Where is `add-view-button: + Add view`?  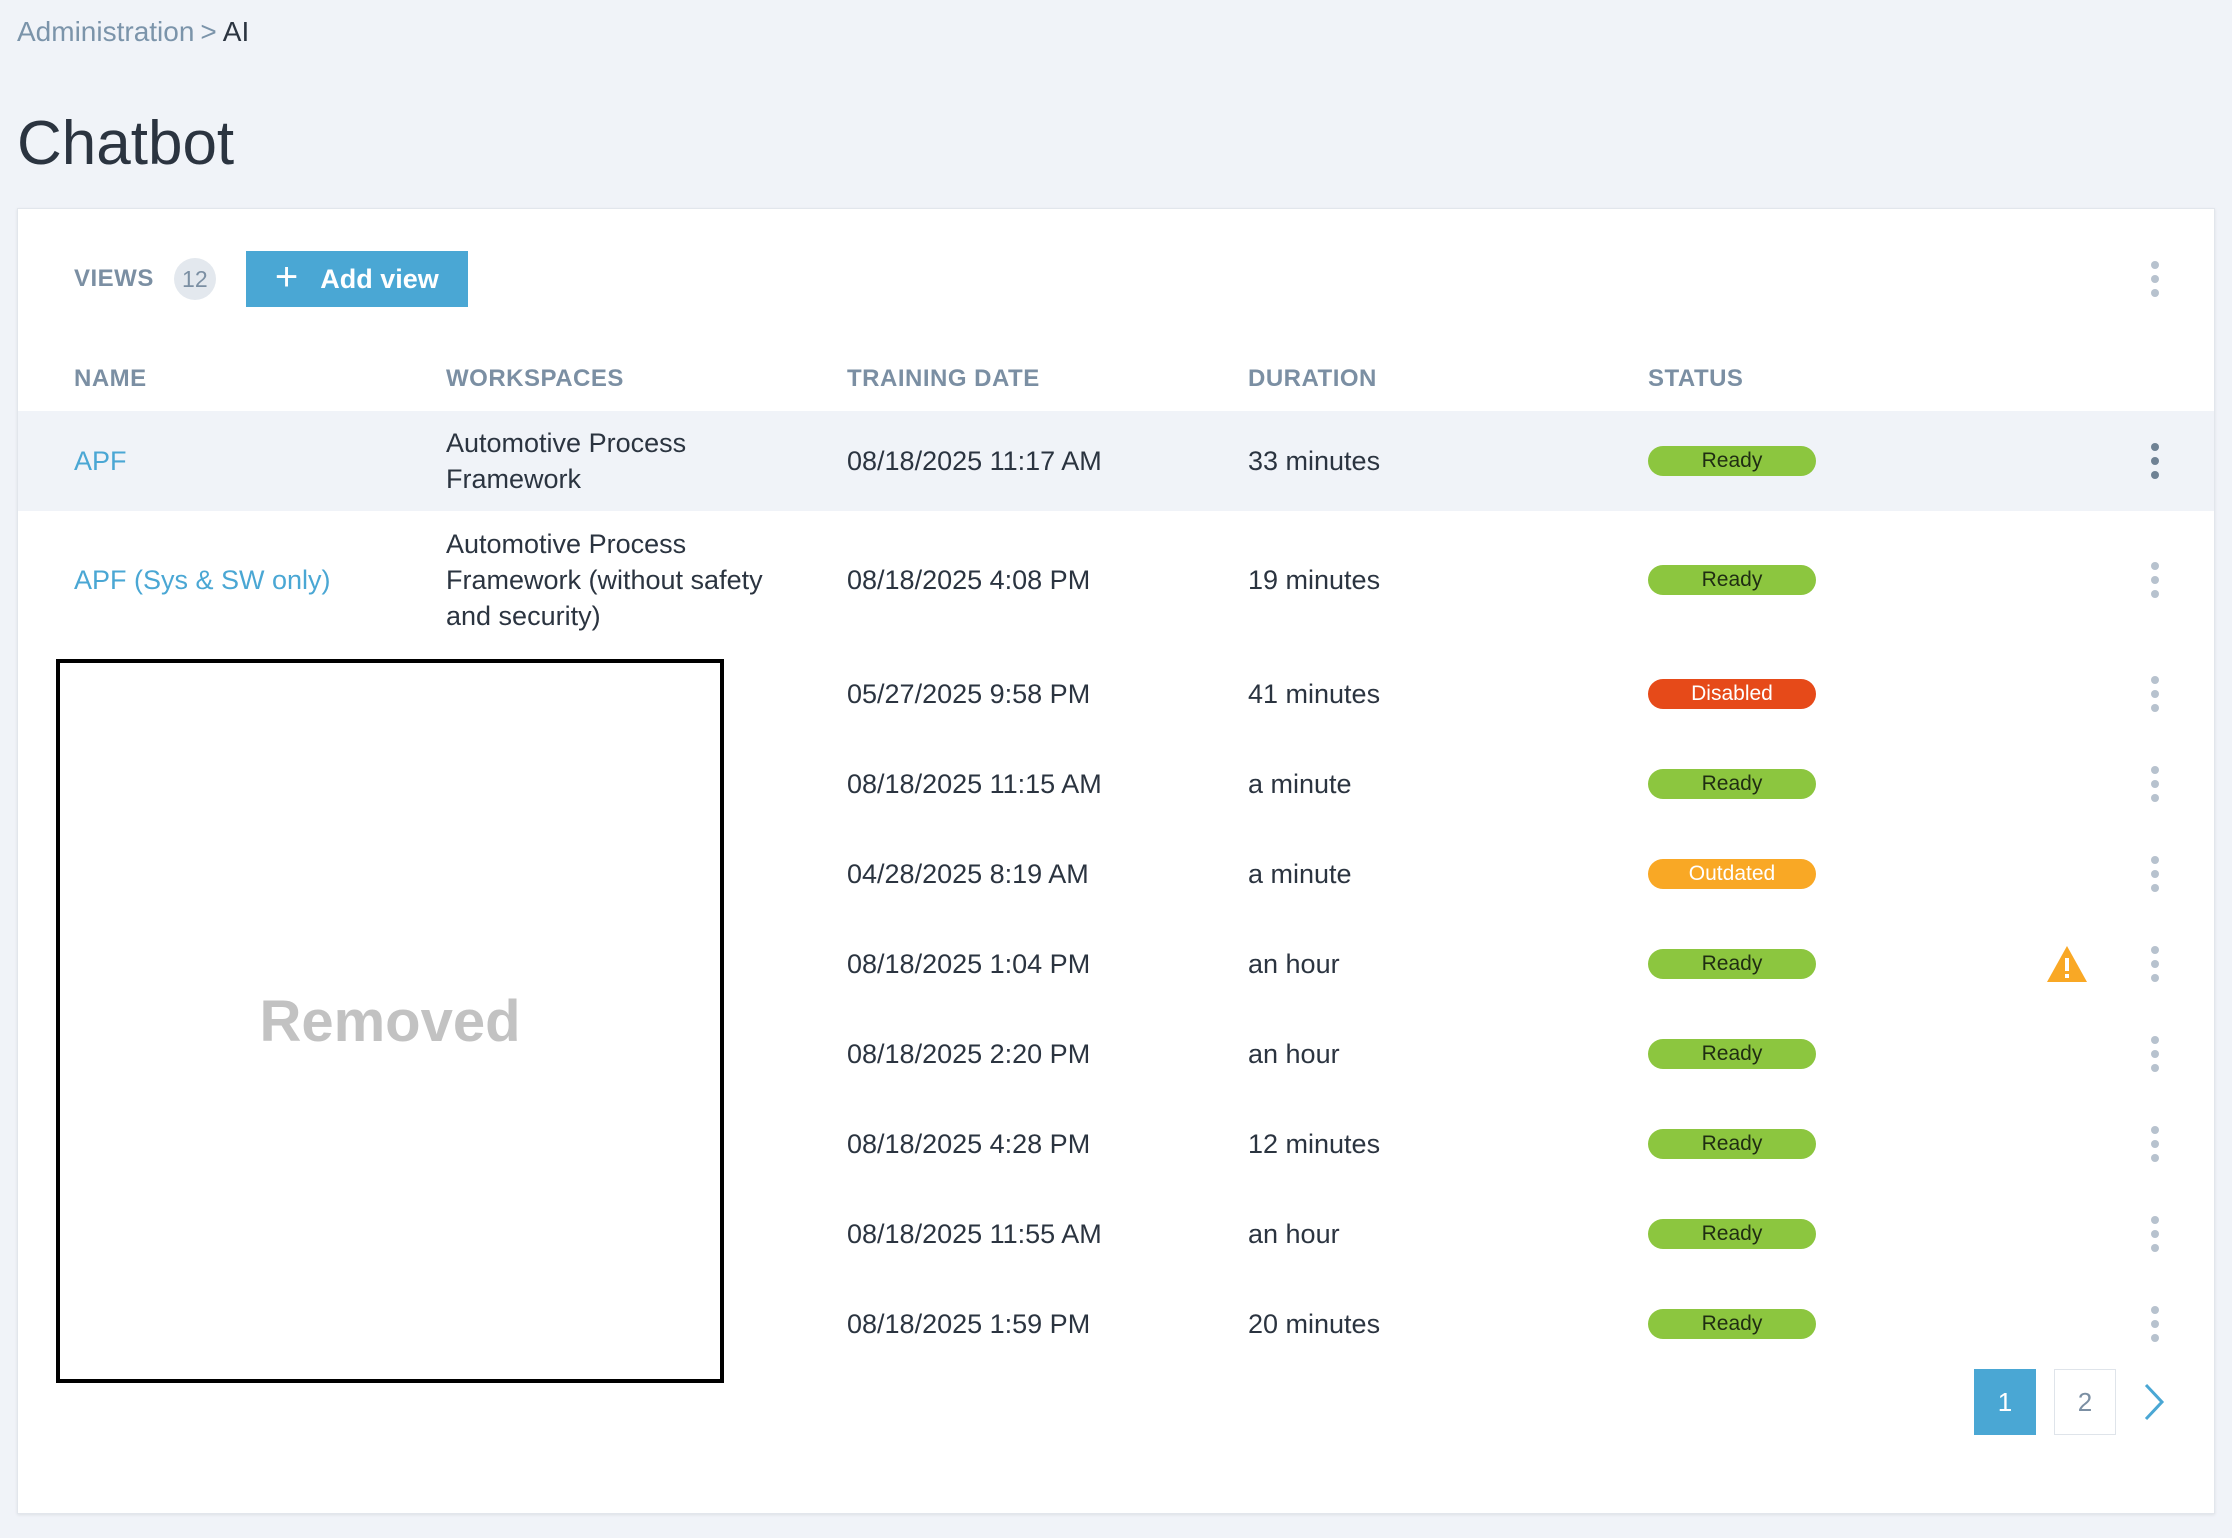 add-view-button: + Add view is located at coordinates (356, 279).